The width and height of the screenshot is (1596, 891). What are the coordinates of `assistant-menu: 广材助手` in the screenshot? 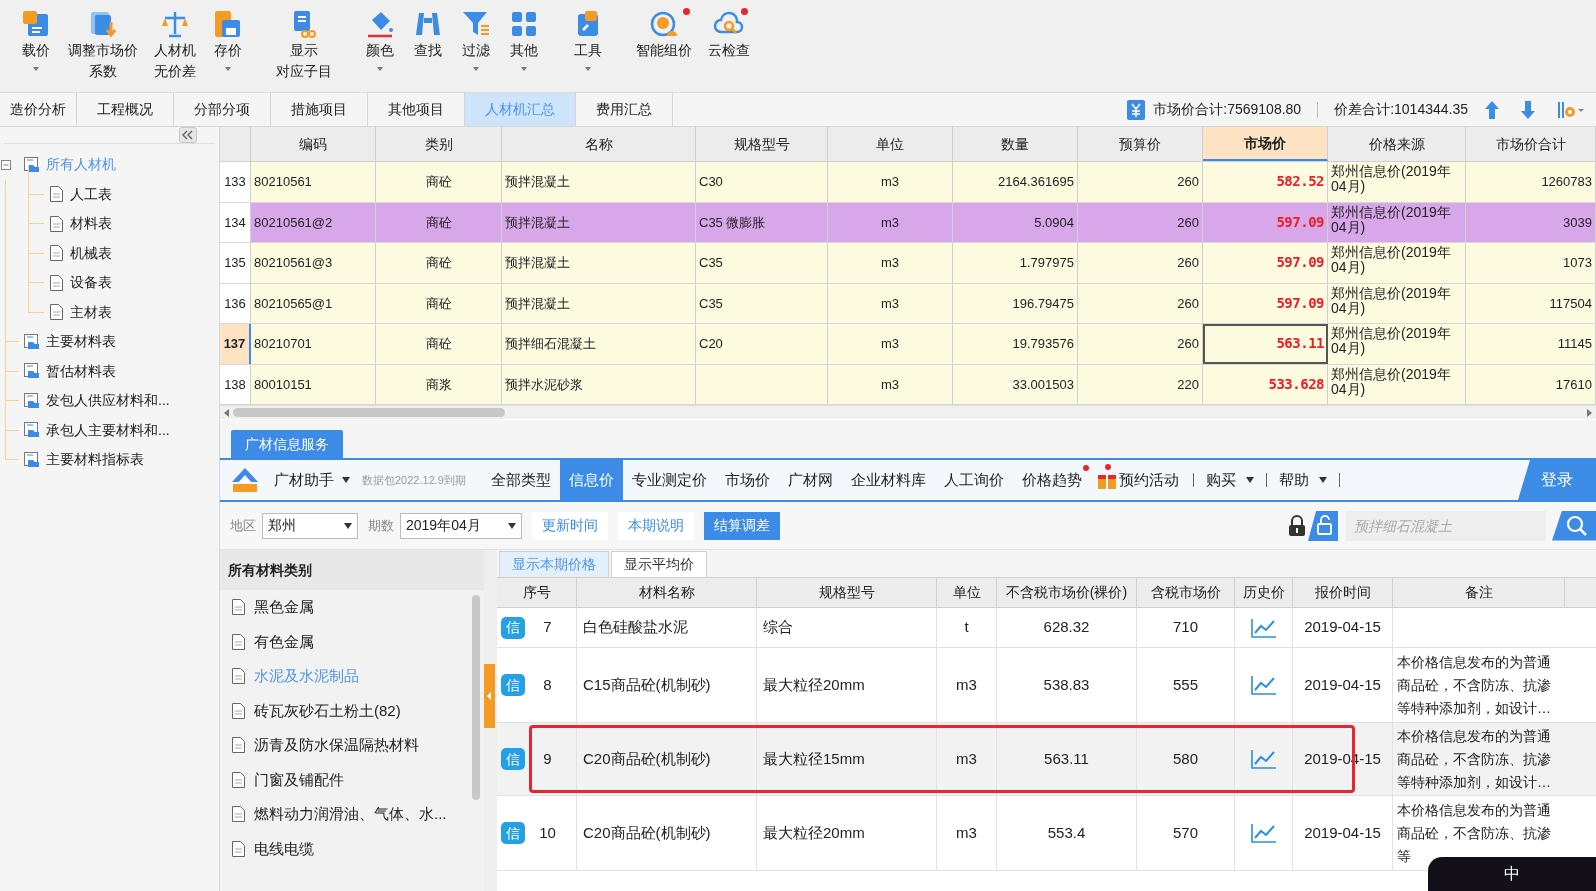 It's located at (312, 480).